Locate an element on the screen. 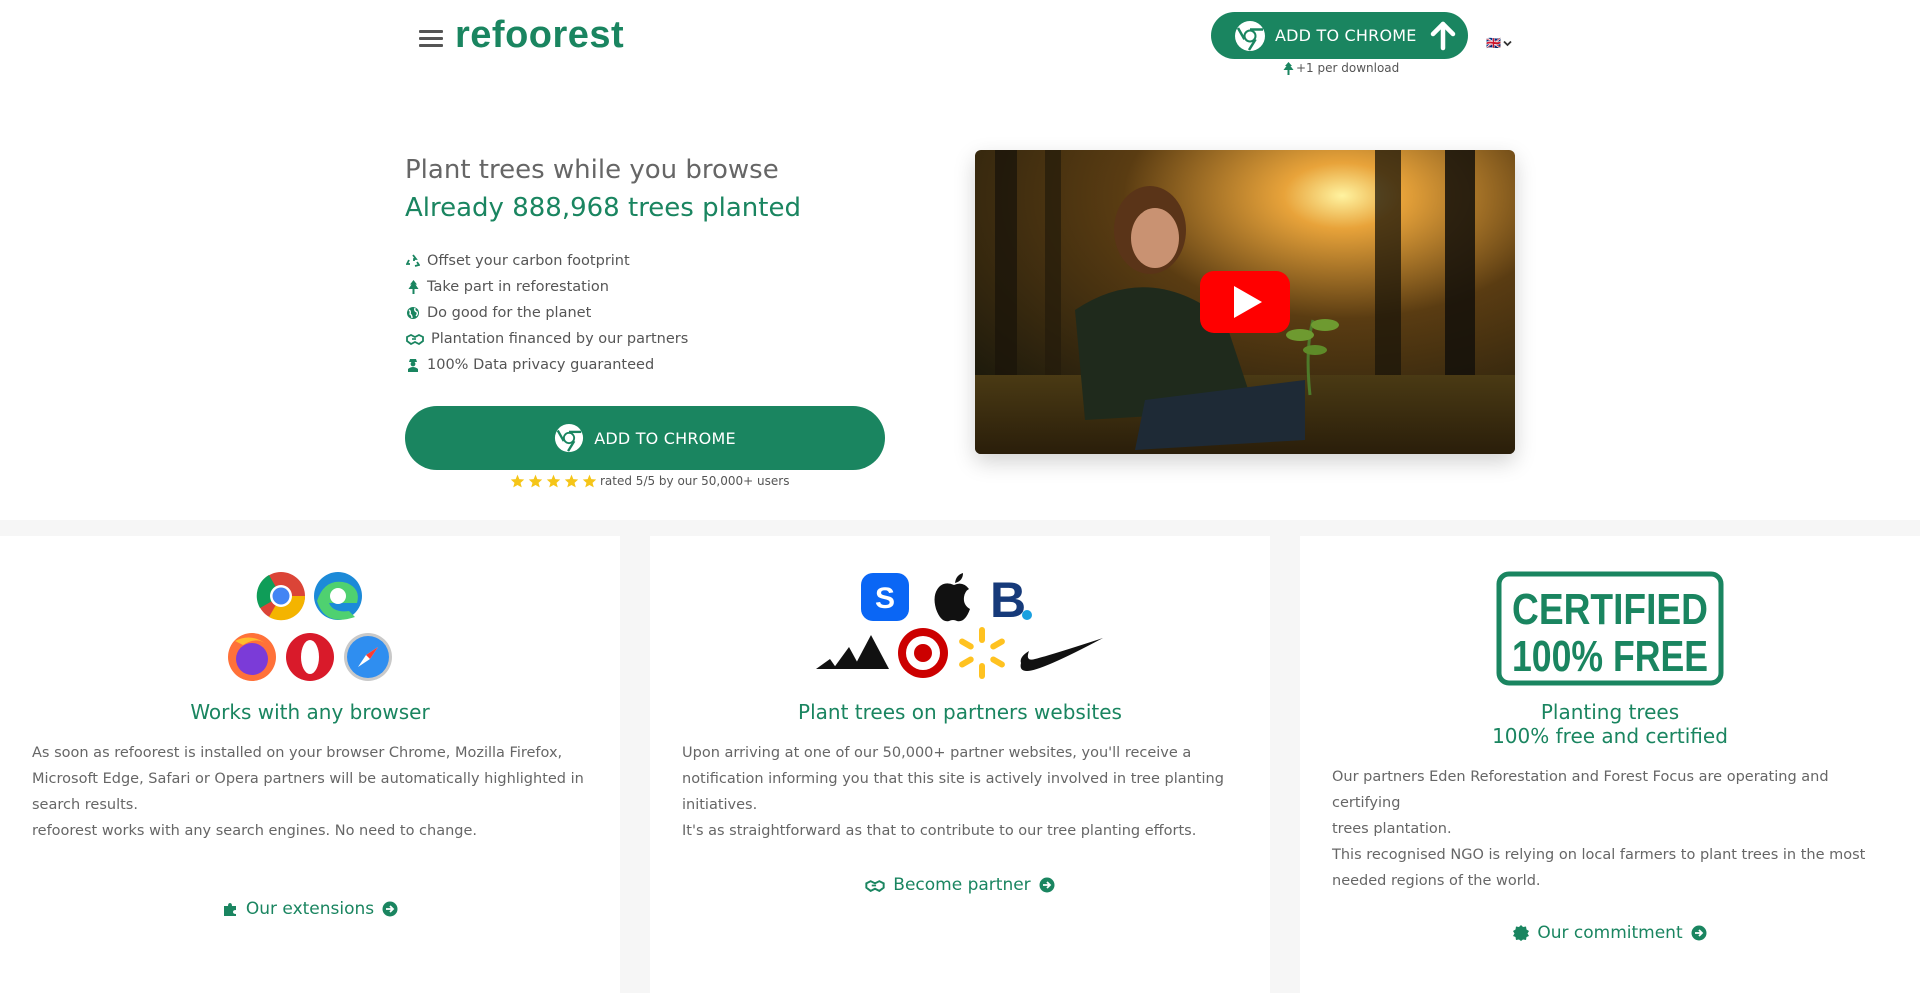 The height and width of the screenshot is (993, 1920). hero-title: Plant trees while you browse is located at coordinates (592, 170).